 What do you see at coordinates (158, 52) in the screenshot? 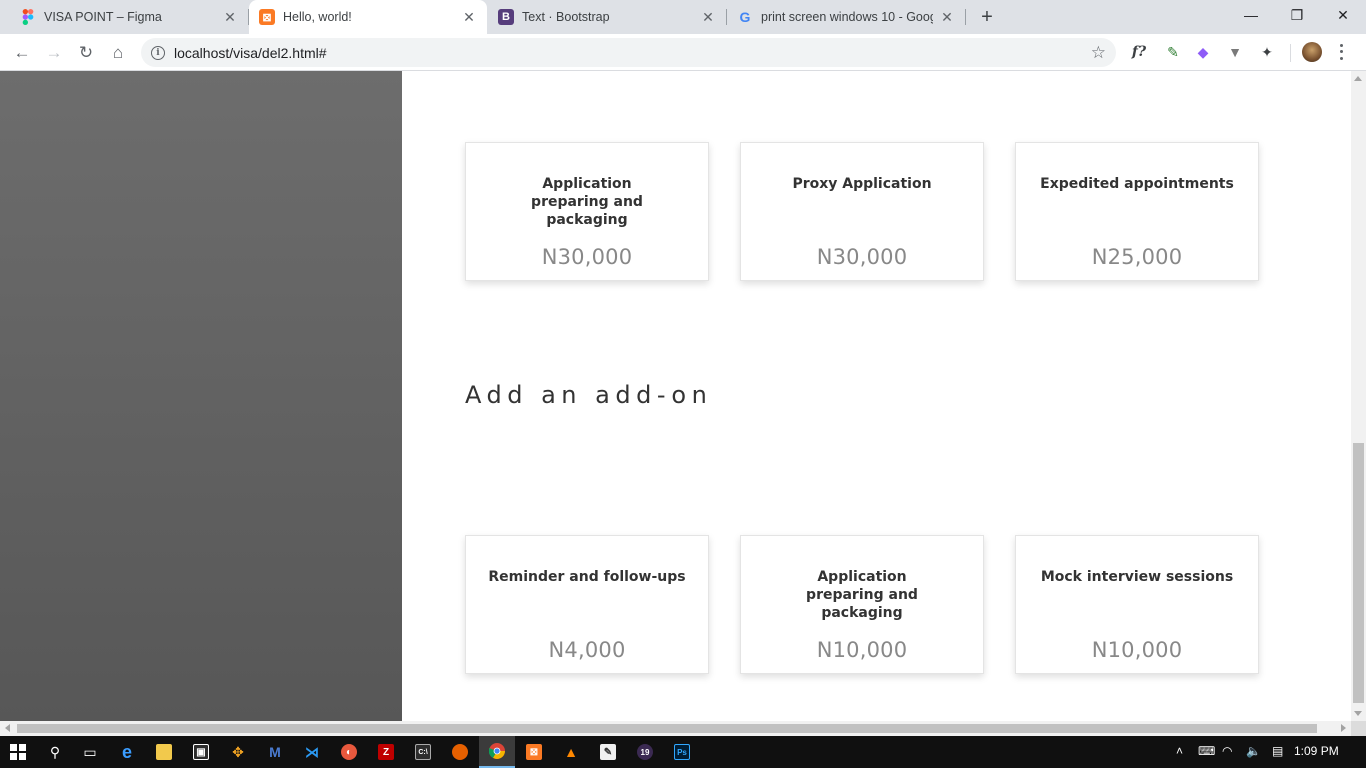
I see `info-icon: i` at bounding box center [158, 52].